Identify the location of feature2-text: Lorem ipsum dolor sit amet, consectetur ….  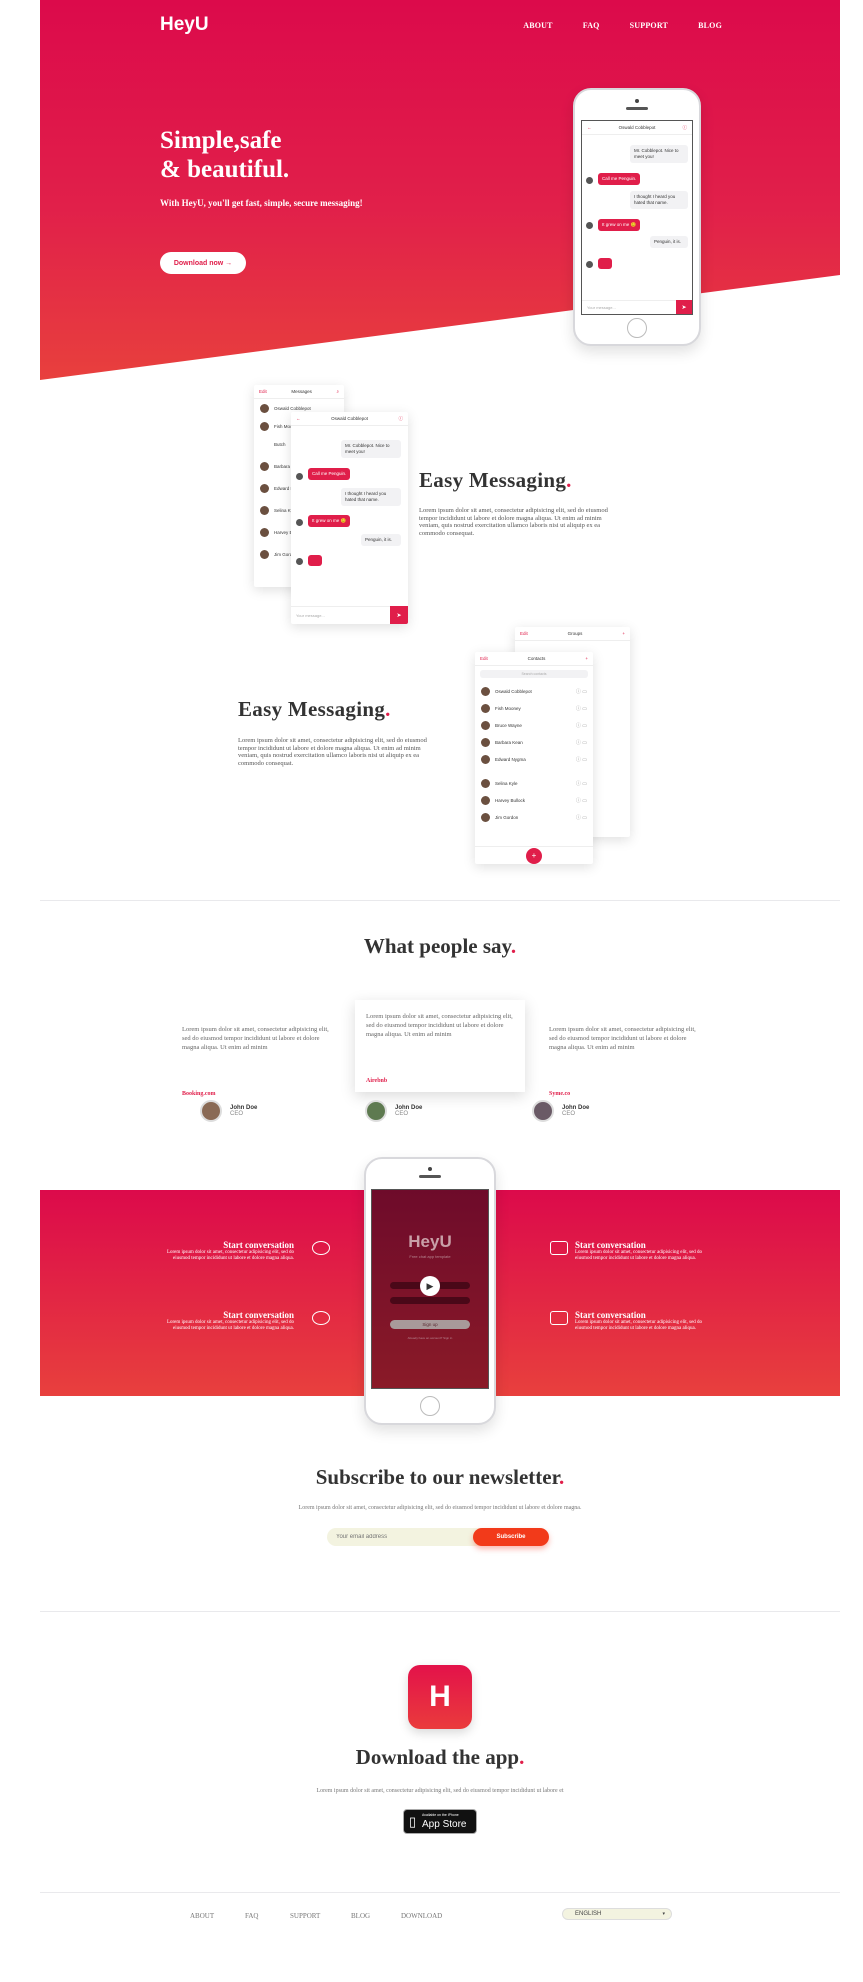
(332, 752).